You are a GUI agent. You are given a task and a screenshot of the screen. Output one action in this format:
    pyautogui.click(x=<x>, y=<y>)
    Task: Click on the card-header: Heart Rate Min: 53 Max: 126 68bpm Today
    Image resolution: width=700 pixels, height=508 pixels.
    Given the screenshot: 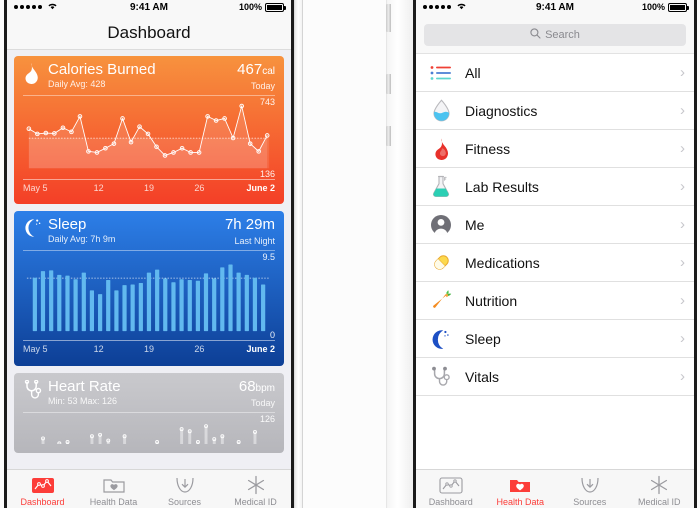 What is the action you would take?
    pyautogui.click(x=149, y=391)
    